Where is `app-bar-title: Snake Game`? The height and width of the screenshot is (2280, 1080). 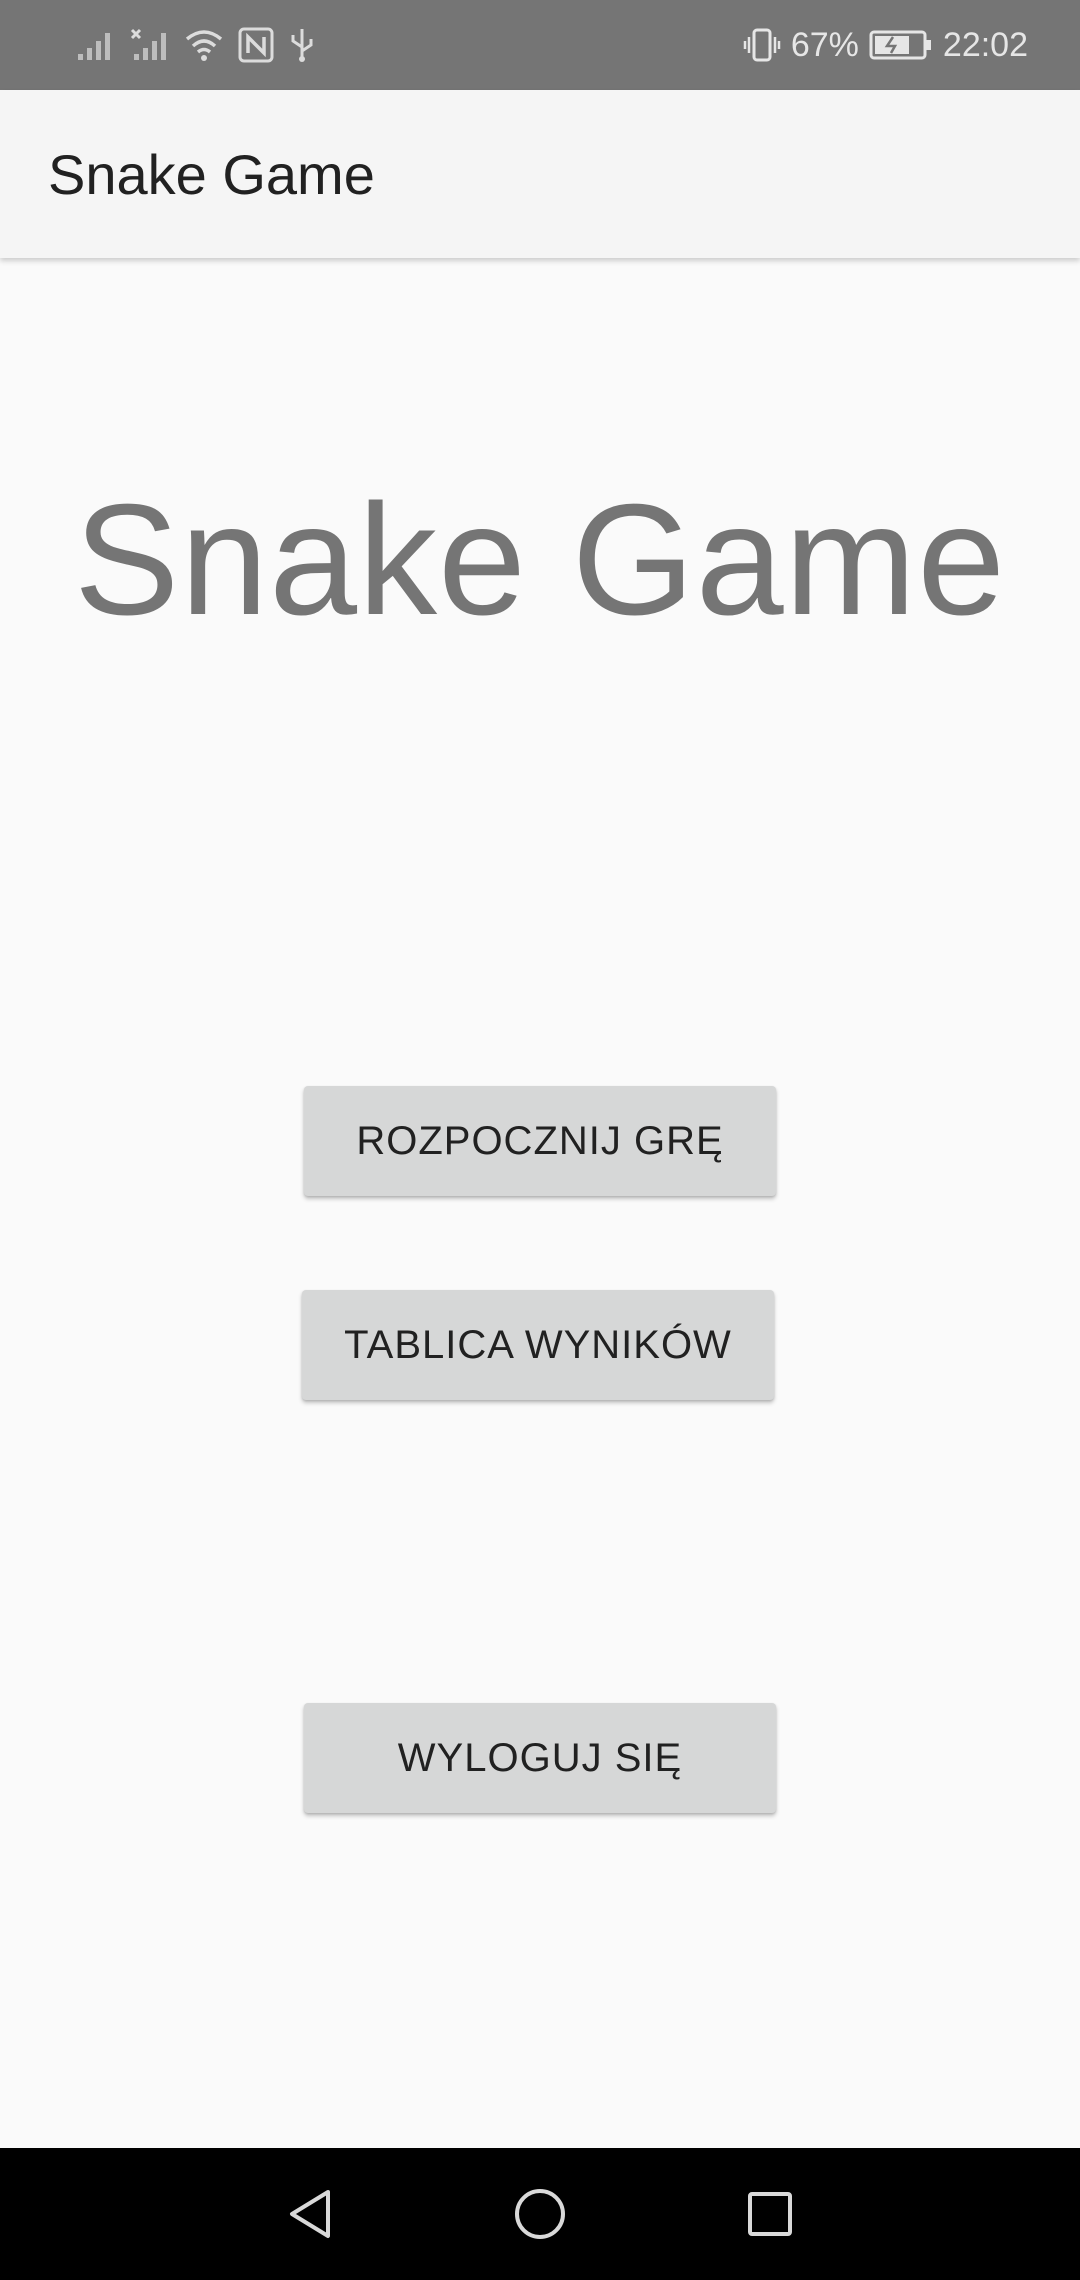 app-bar-title: Snake Game is located at coordinates (211, 174).